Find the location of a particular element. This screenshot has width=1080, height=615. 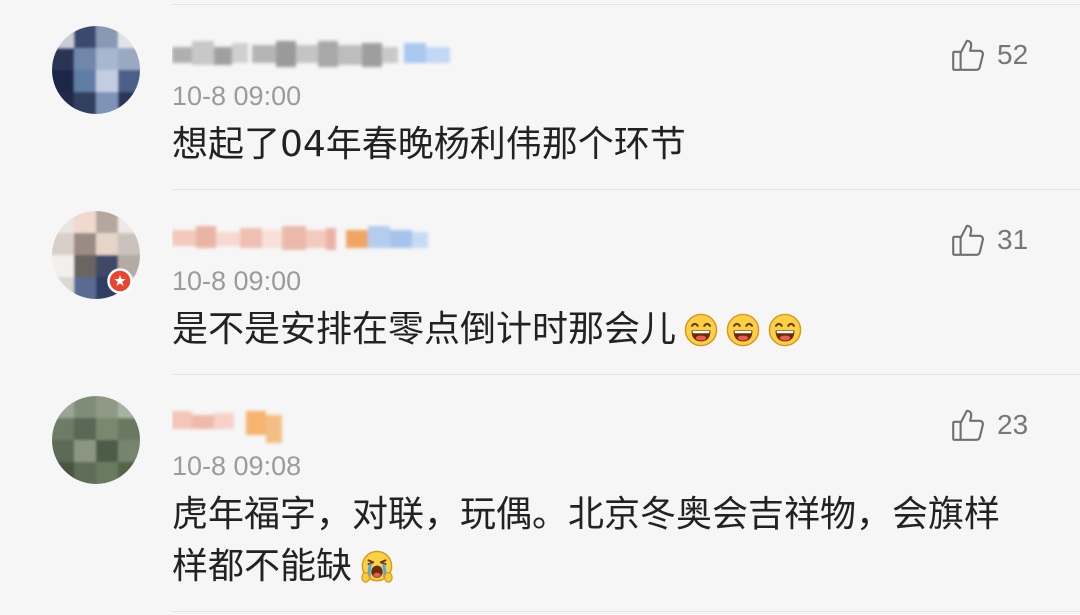

comment-body: 虎年福字，对联，玩偶。北京冬奥会吉祥物，会旗样样都不能缺 is located at coordinates (586, 540).